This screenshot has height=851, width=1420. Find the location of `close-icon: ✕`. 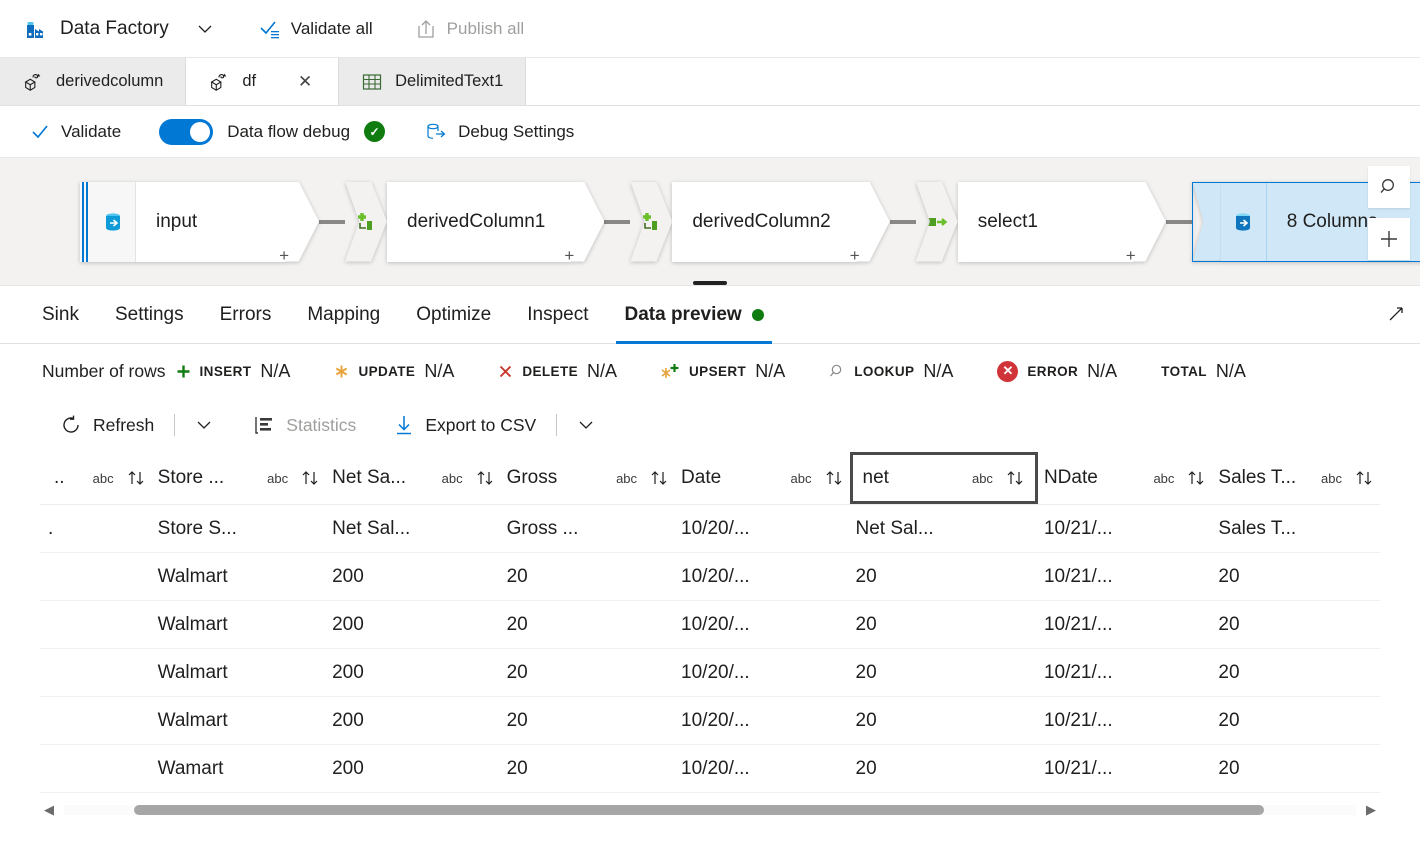

close-icon: ✕ is located at coordinates (305, 82).